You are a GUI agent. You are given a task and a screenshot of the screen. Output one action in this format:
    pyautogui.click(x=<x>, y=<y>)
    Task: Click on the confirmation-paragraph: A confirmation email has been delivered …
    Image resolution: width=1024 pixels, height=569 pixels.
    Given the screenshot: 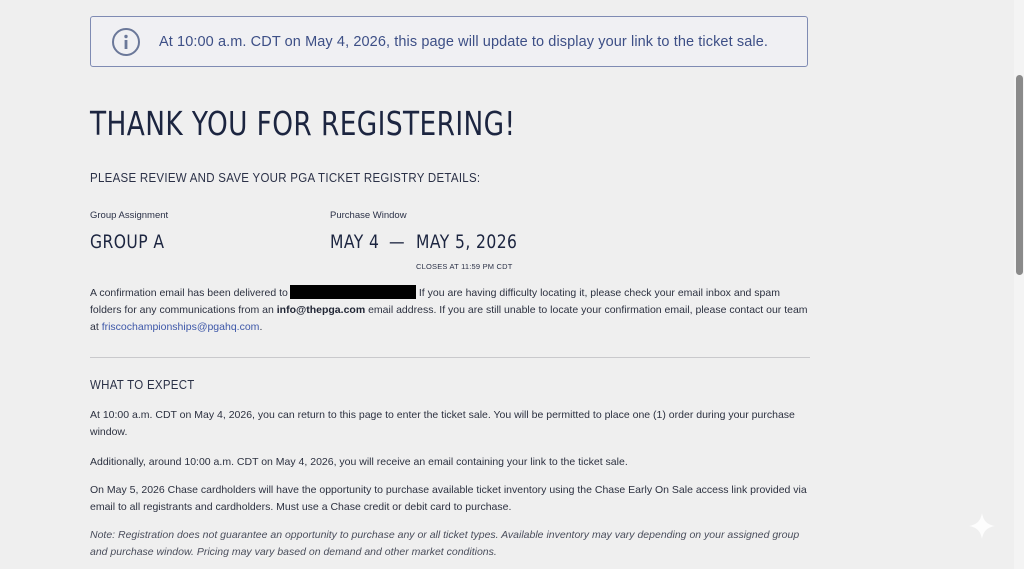 What is the action you would take?
    pyautogui.click(x=450, y=310)
    